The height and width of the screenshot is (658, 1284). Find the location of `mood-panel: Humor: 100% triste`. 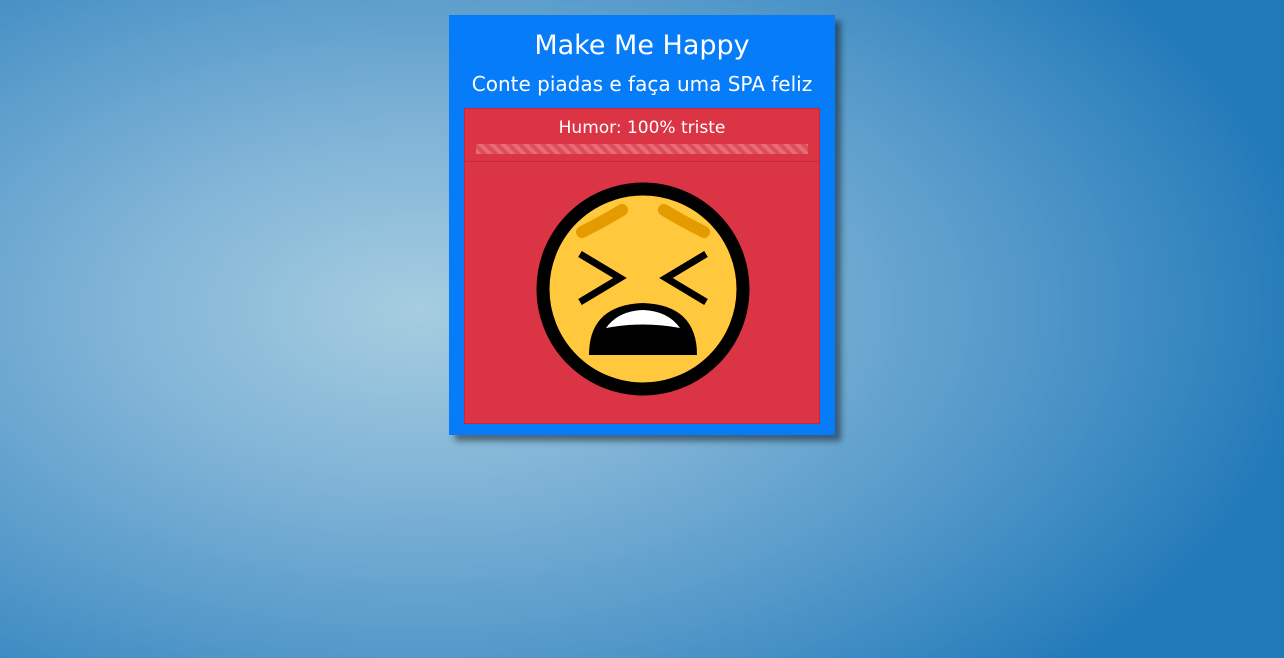

mood-panel: Humor: 100% triste is located at coordinates (642, 266).